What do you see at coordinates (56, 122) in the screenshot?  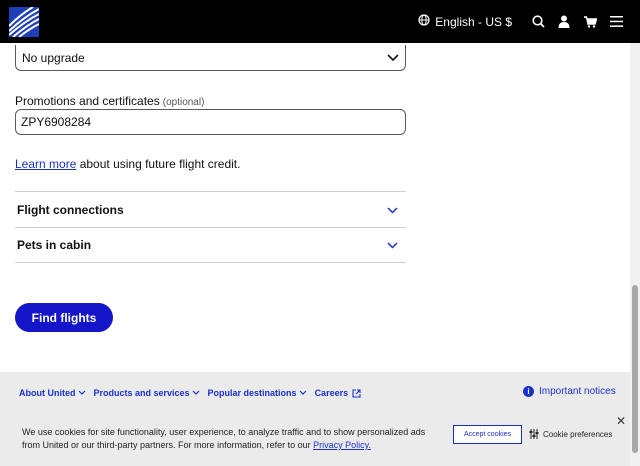 I see `promo-code-value: ZPY6908284` at bounding box center [56, 122].